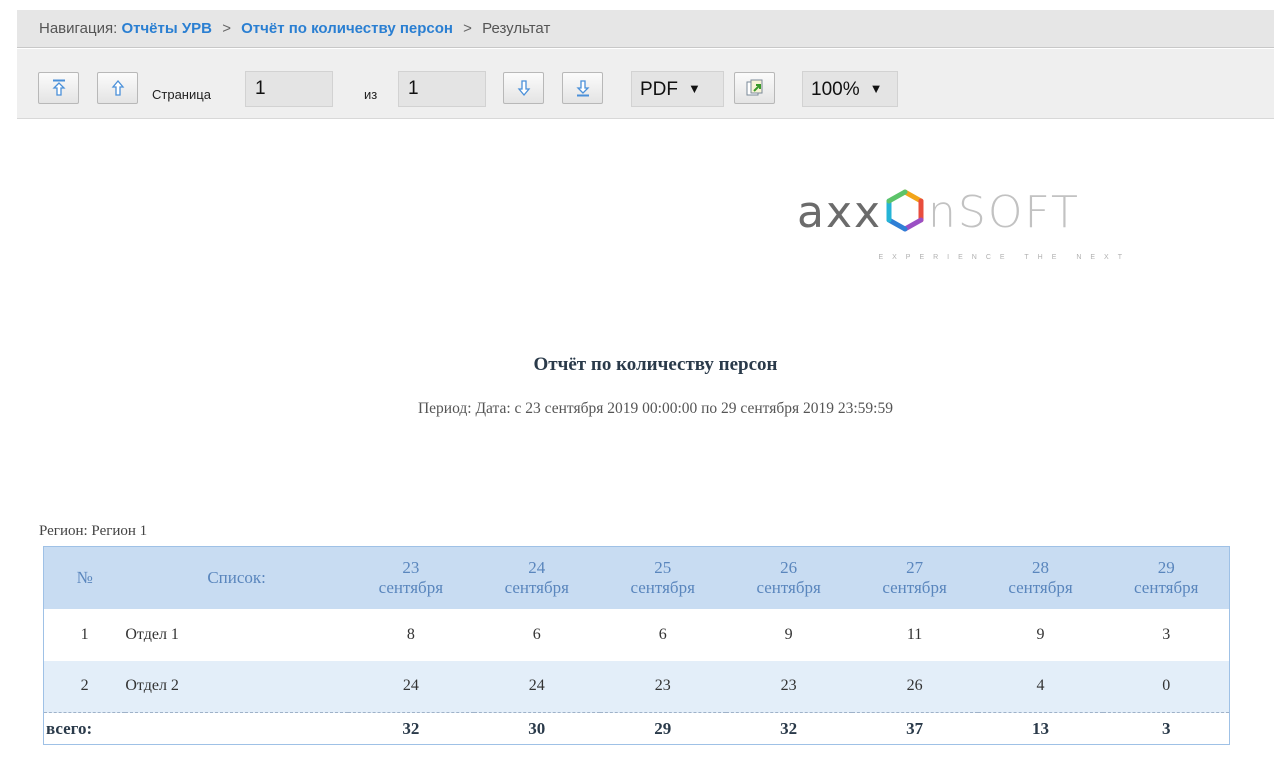 The height and width of the screenshot is (764, 1274). Describe the element at coordinates (788, 577) in the screenshot. I see `column-header-day: 26 сентября` at that location.